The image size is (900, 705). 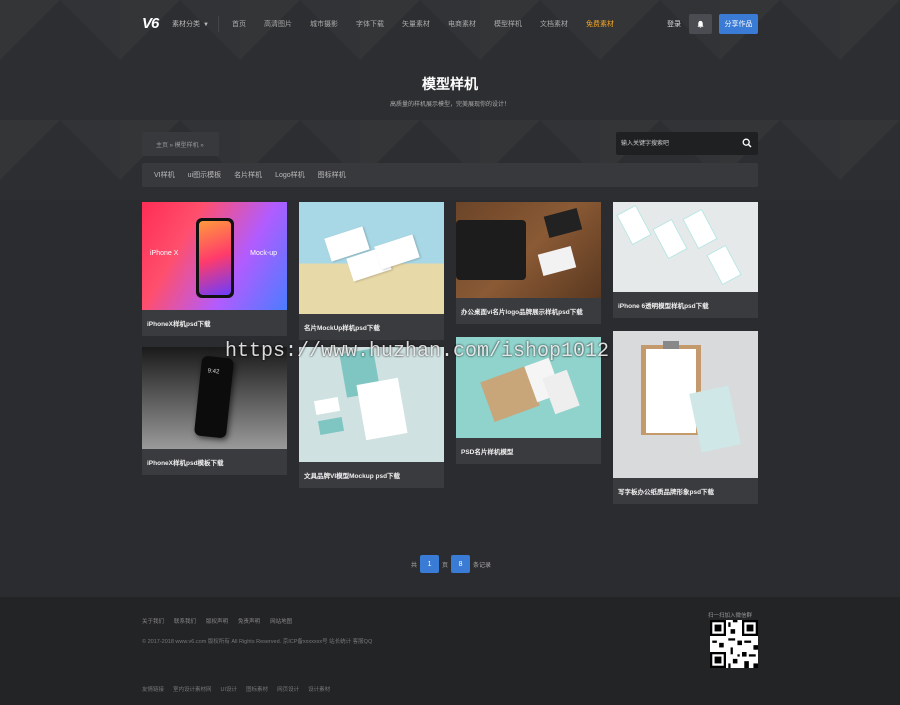 I want to click on footer-link-sitemap: 网站地图, so click(x=281, y=621).